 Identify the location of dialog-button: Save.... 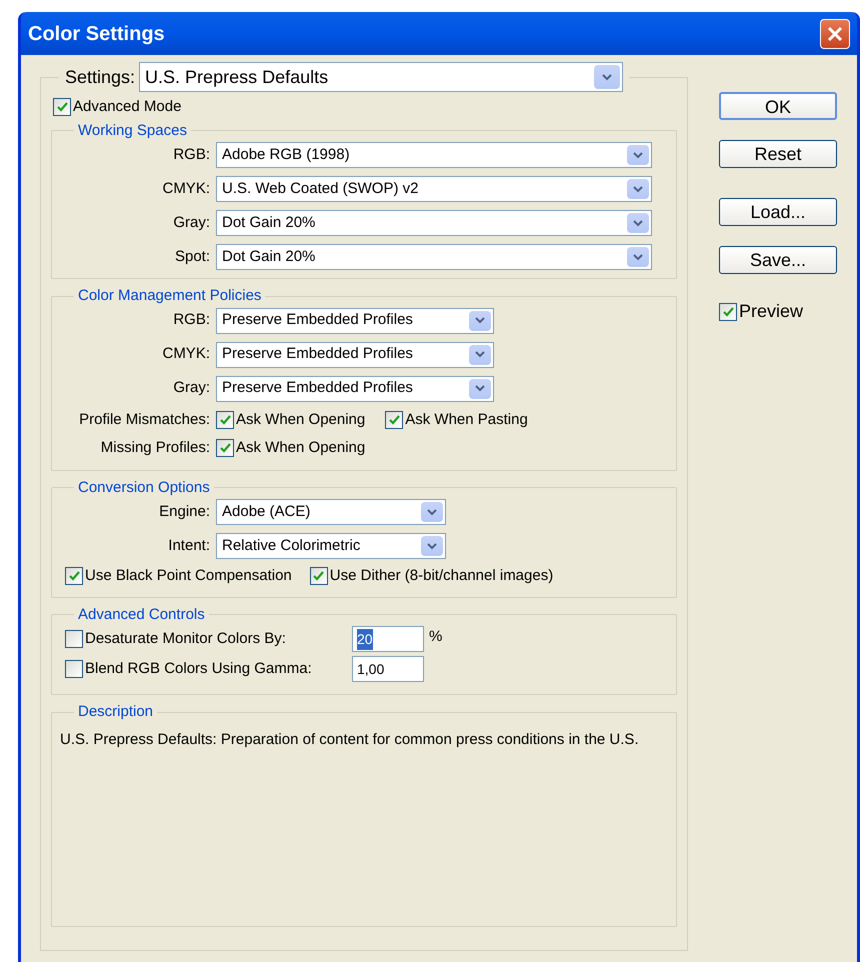
(778, 260).